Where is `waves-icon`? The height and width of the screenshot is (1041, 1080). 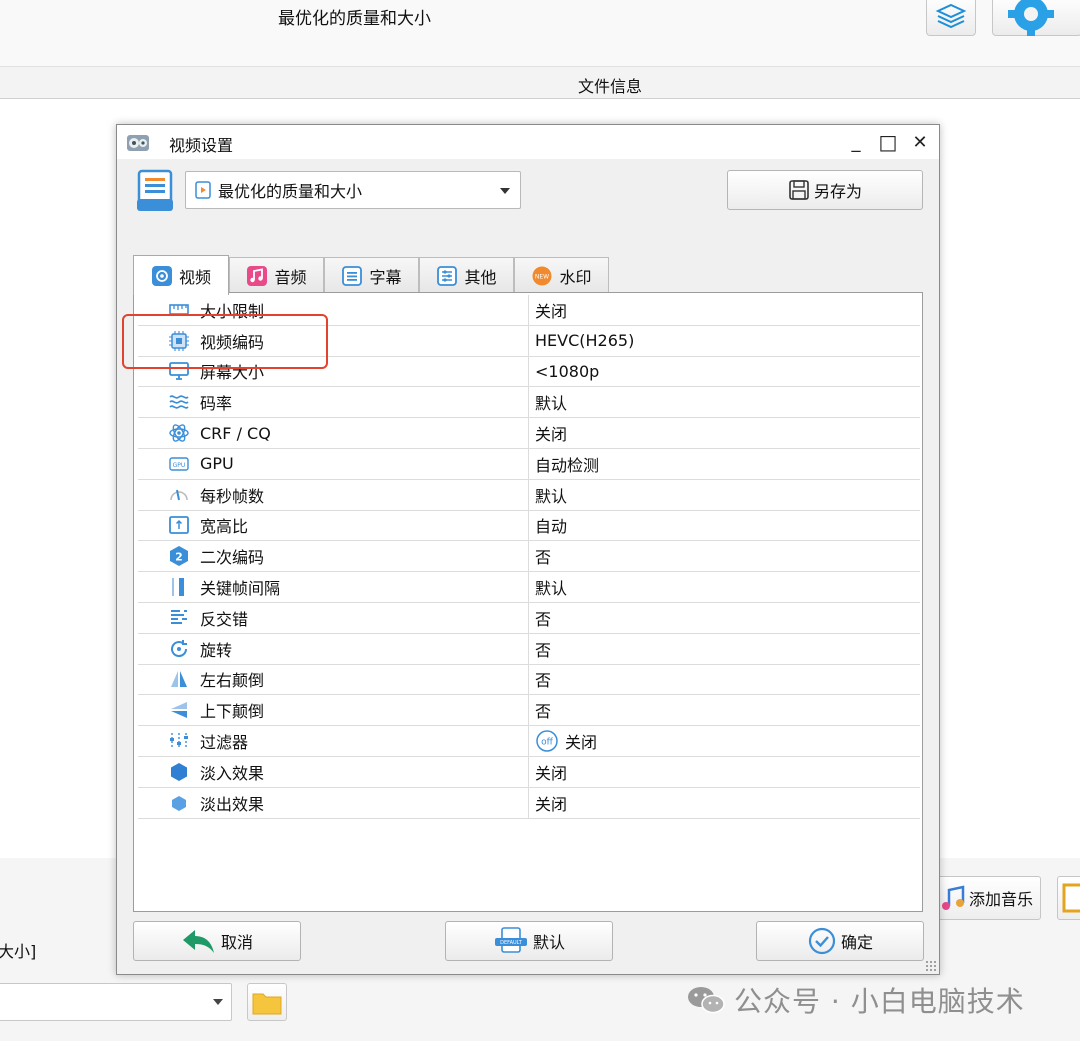 waves-icon is located at coordinates (179, 402).